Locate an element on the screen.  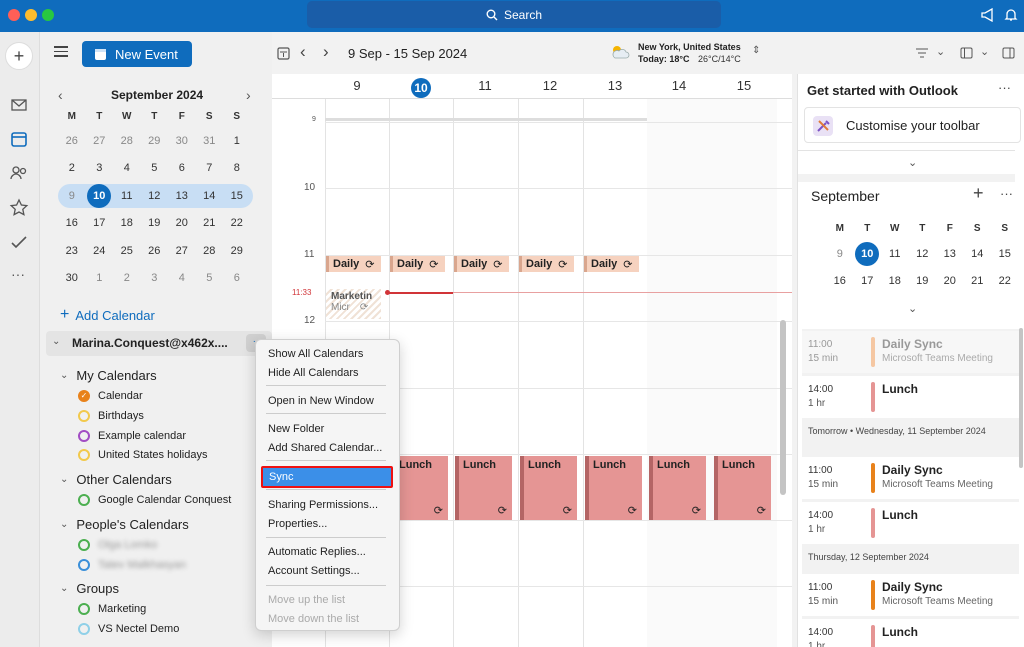
mini-cal-day: 13 is located at coordinates (182, 196).